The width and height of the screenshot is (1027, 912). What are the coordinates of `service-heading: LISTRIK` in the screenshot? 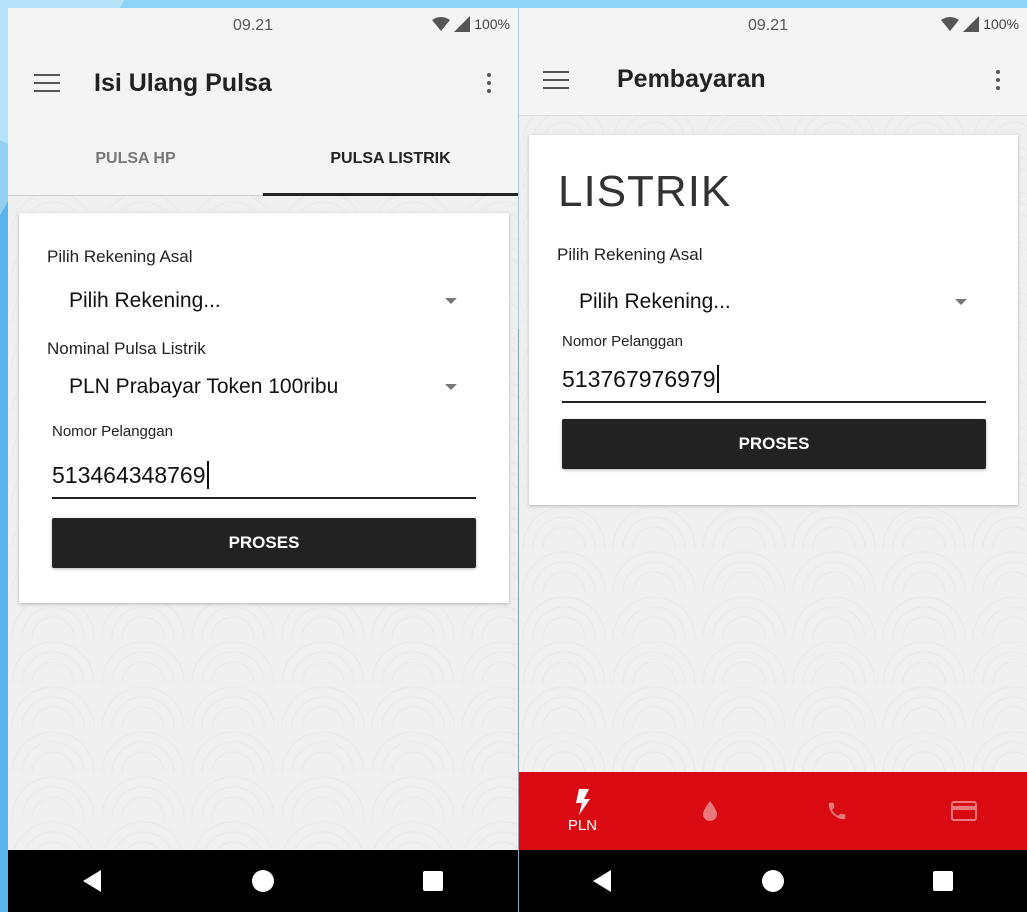 It's located at (645, 191).